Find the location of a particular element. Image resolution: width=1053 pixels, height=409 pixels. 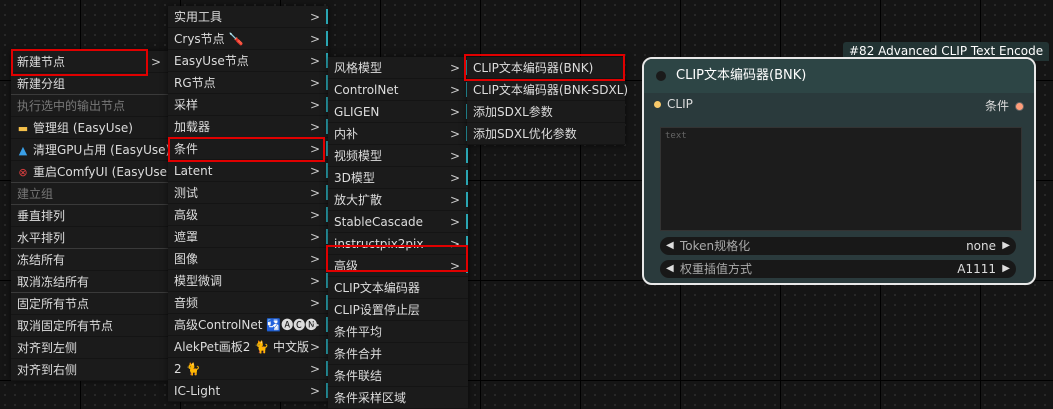

menu-item-clip-bnk: CLIP文本编码器(BNK) is located at coordinates (546, 68).